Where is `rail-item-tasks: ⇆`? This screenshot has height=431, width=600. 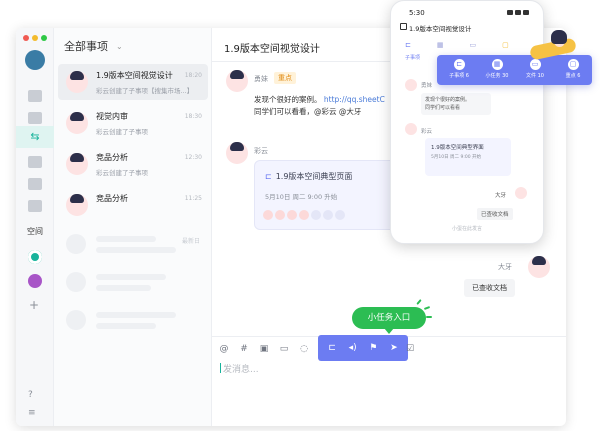 rail-item-tasks: ⇆ is located at coordinates (35, 137).